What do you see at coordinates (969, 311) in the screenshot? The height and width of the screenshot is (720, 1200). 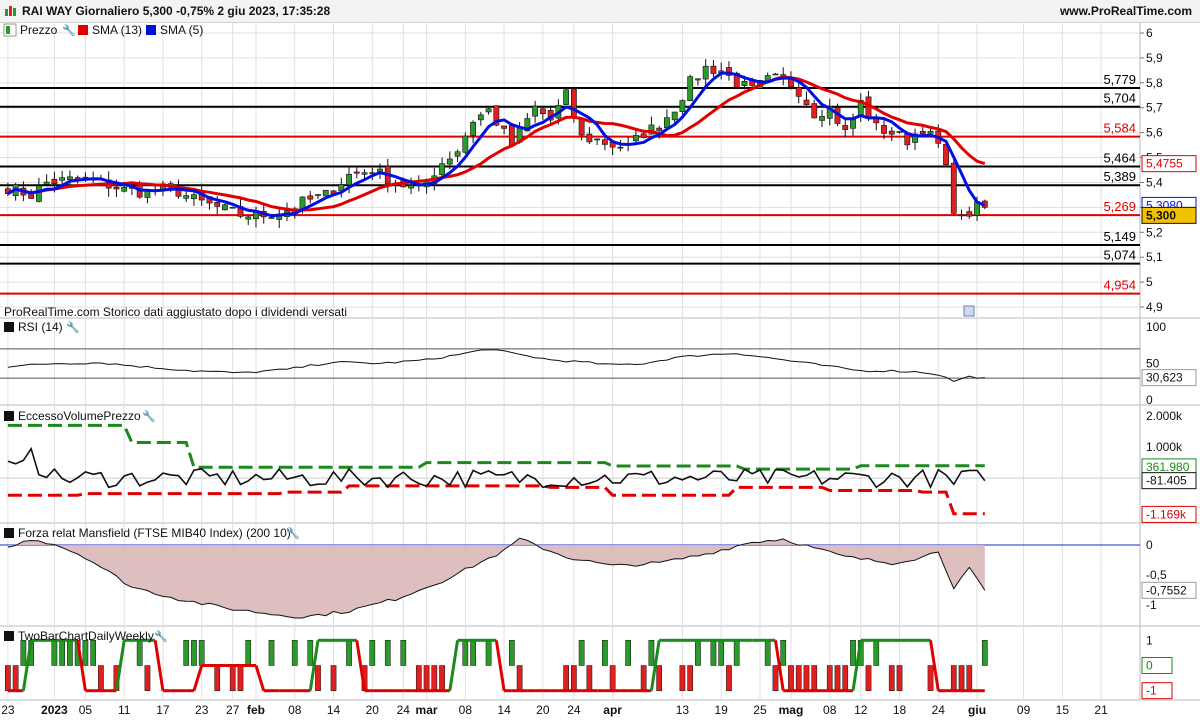 I see `calendar-icon` at bounding box center [969, 311].